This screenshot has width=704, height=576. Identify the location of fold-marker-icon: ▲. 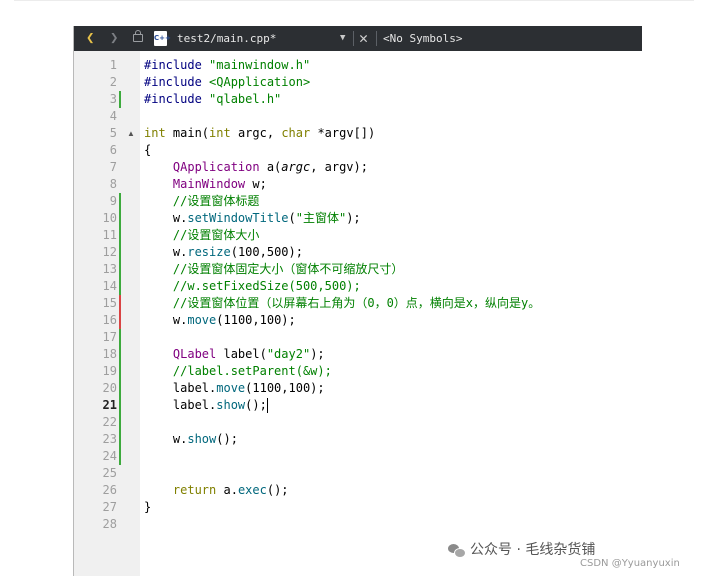
(131, 133).